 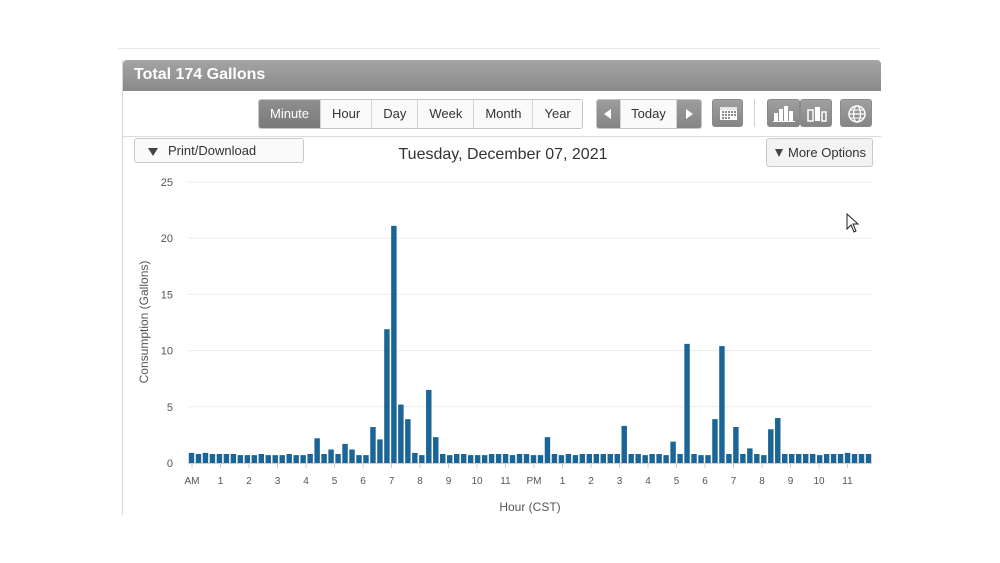 I want to click on globe-icon, so click(x=857, y=114).